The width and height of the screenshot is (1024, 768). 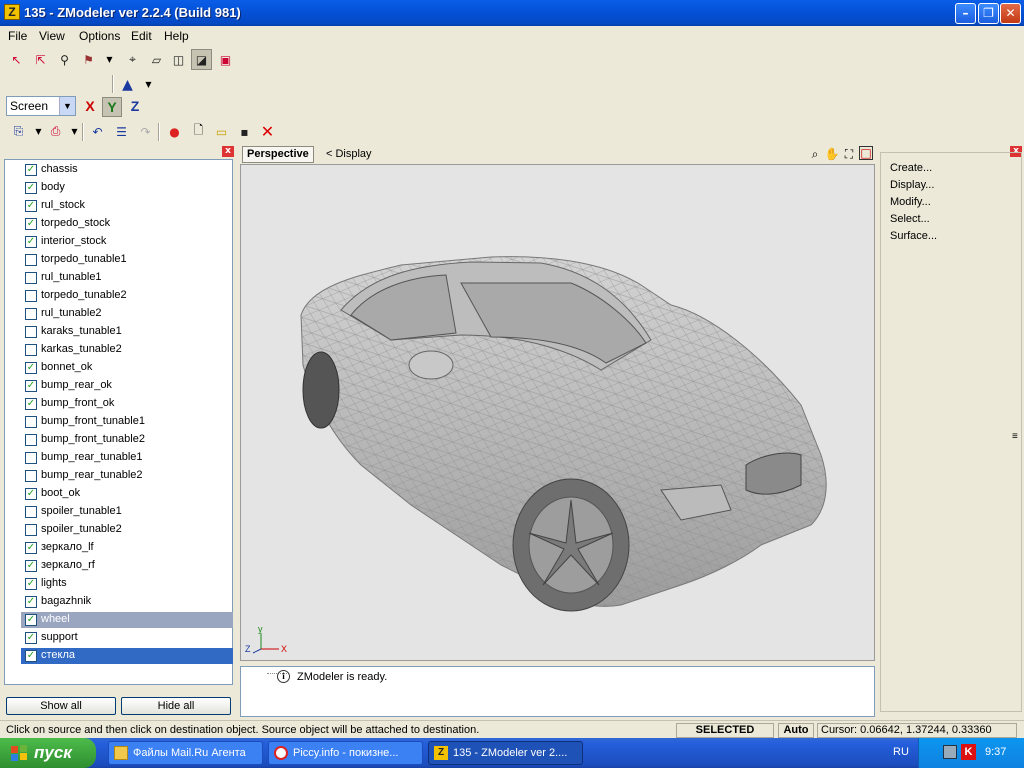 What do you see at coordinates (145, 131) in the screenshot?
I see `redo-icon: ↷` at bounding box center [145, 131].